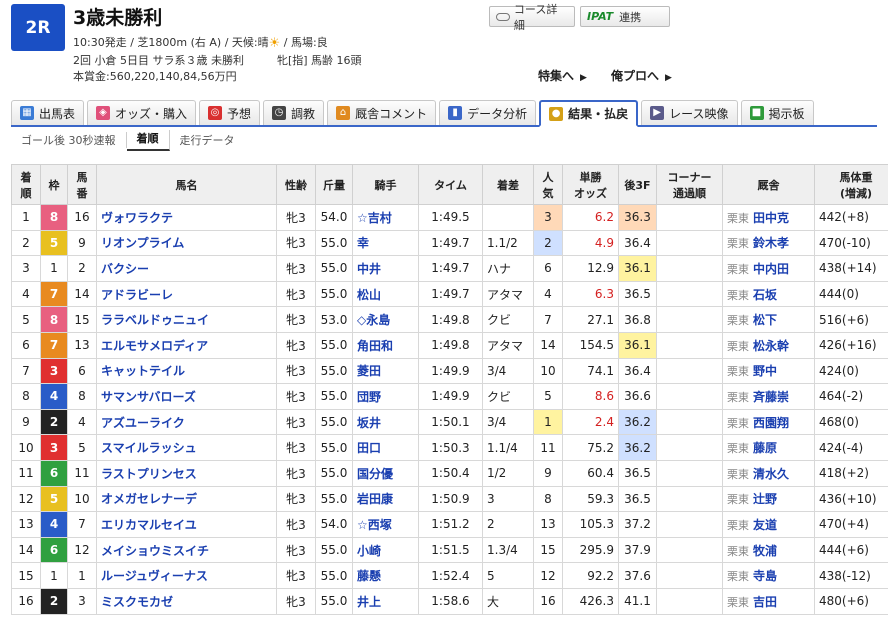  Describe the element at coordinates (26, 319) in the screenshot. I see `rank-cell: 5` at that location.